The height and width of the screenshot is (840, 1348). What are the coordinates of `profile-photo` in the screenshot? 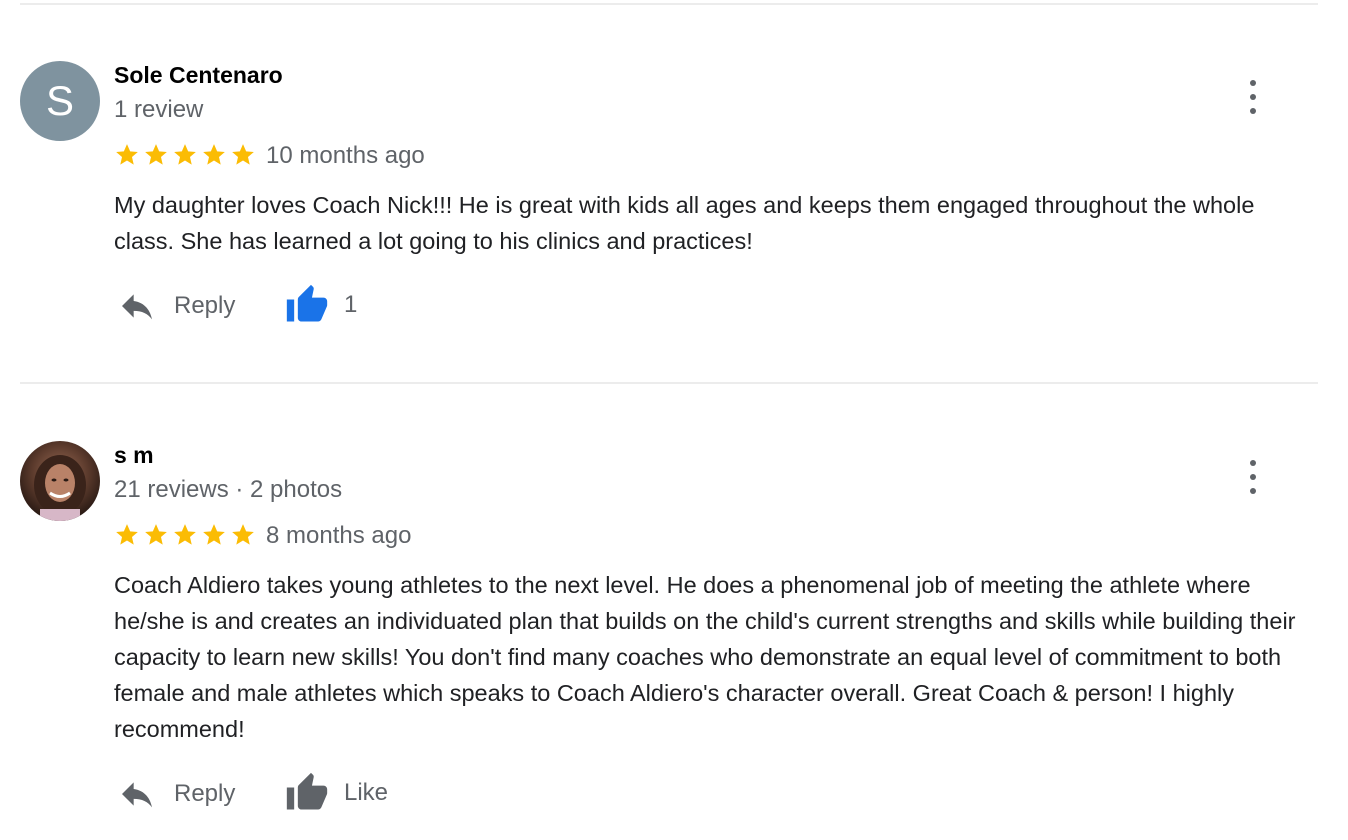 It's located at (60, 488).